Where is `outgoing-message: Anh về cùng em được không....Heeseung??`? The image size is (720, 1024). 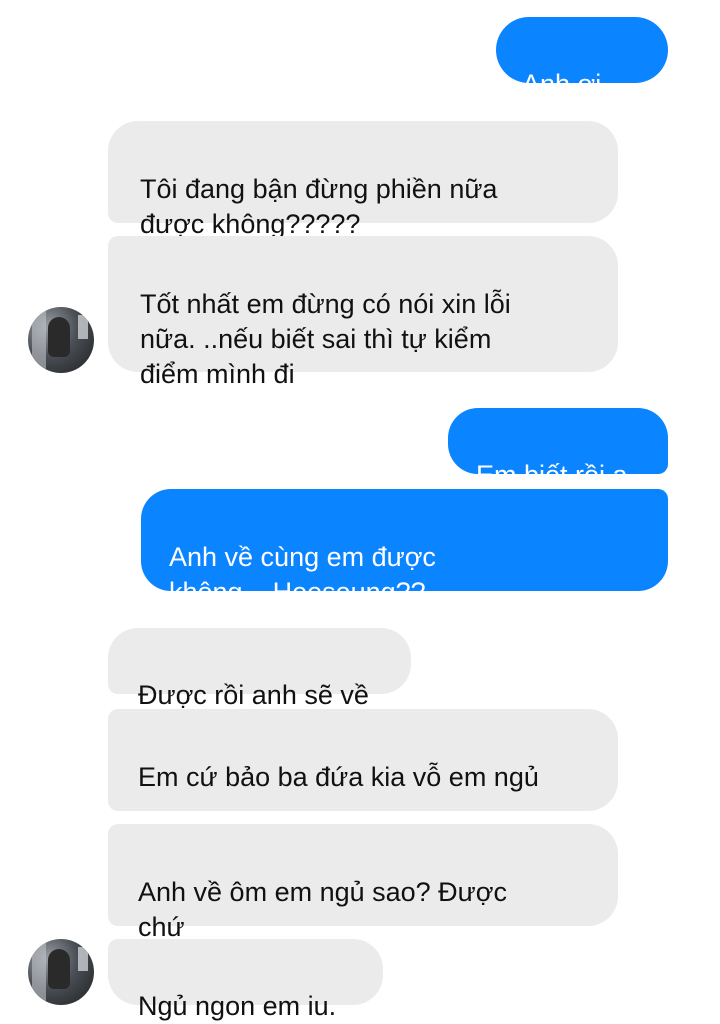 outgoing-message: Anh về cùng em được không....Heeseung?? is located at coordinates (404, 548).